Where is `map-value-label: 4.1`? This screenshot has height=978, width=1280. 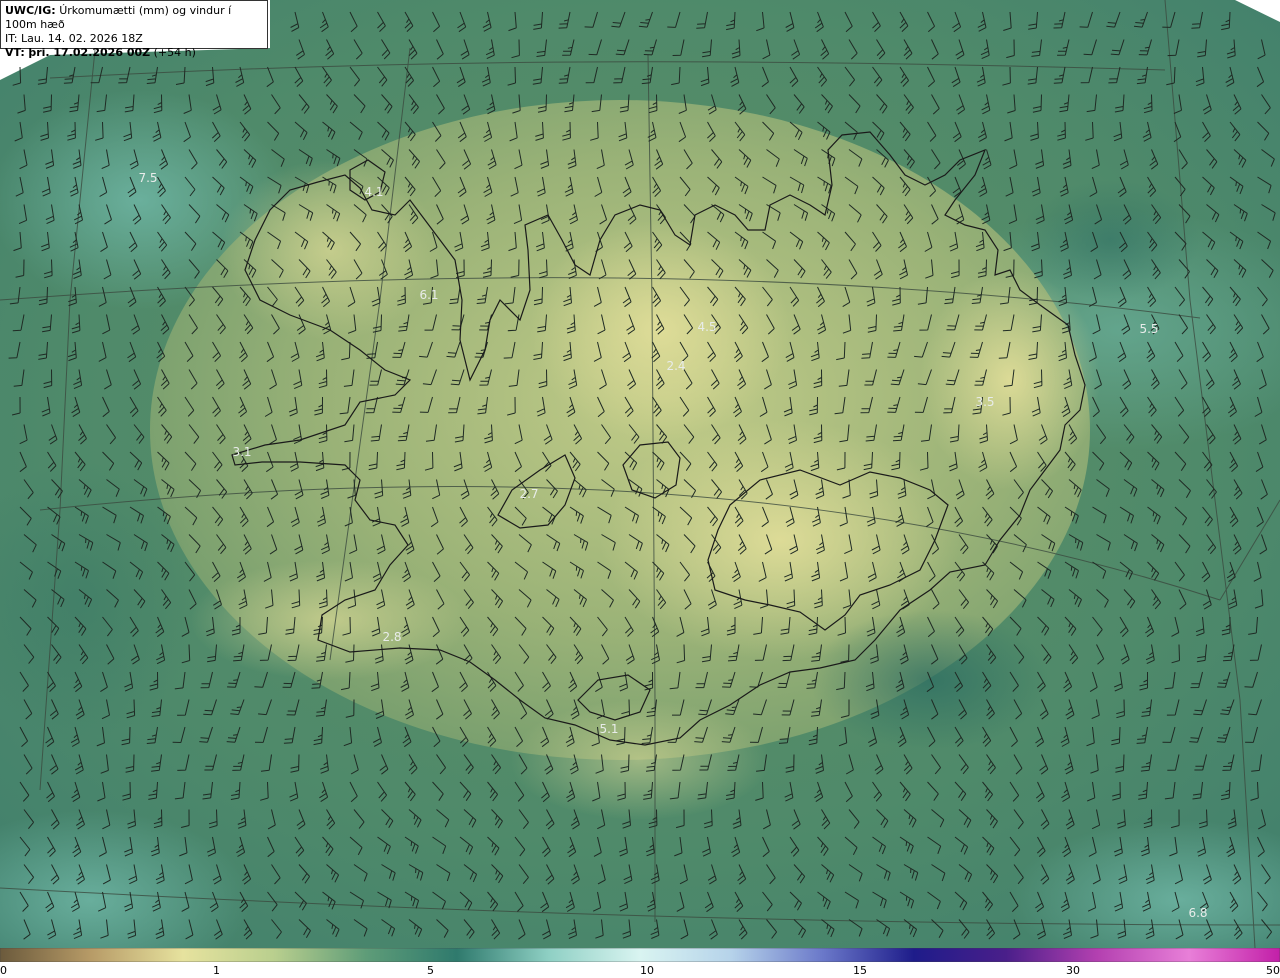 map-value-label: 4.1 is located at coordinates (373, 192).